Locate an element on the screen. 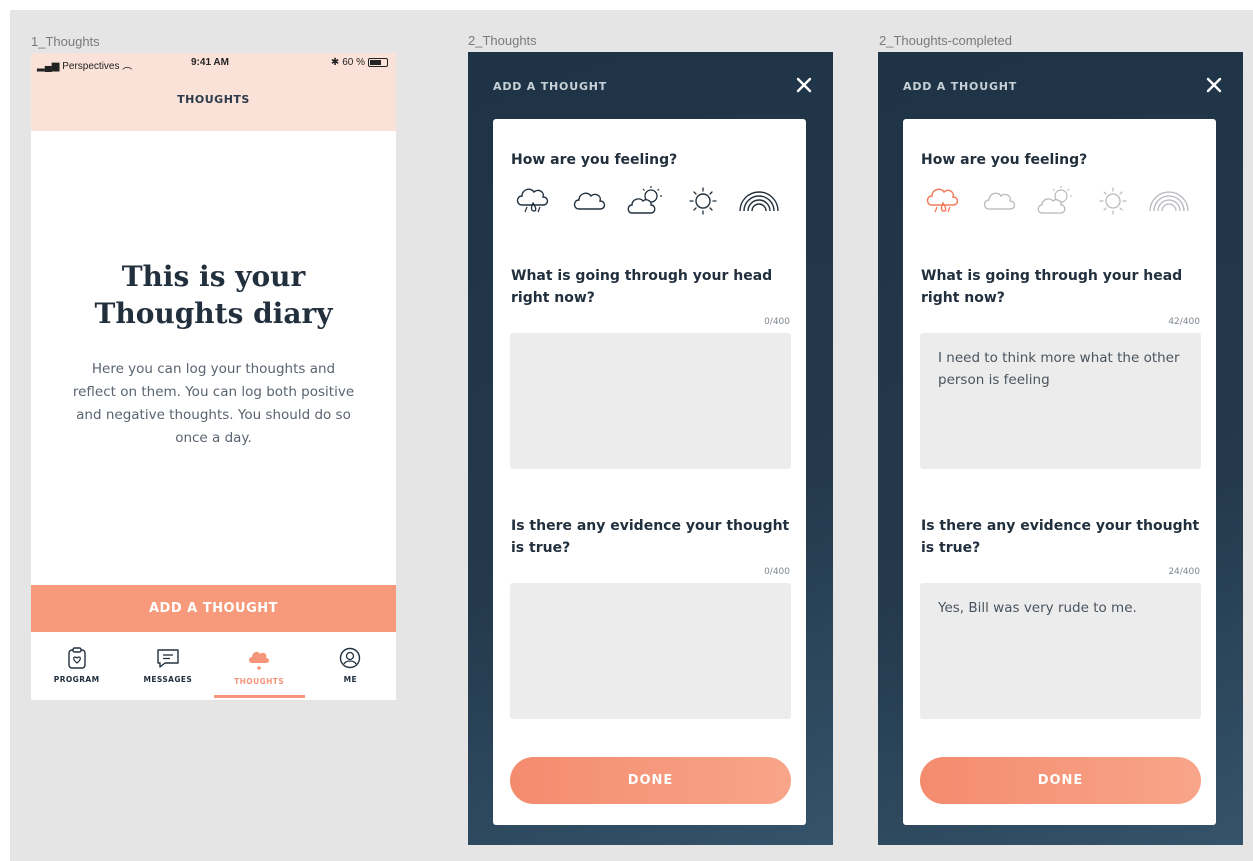 This screenshot has height=861, width=1253. status-battery: ✱ 60 % is located at coordinates (359, 62).